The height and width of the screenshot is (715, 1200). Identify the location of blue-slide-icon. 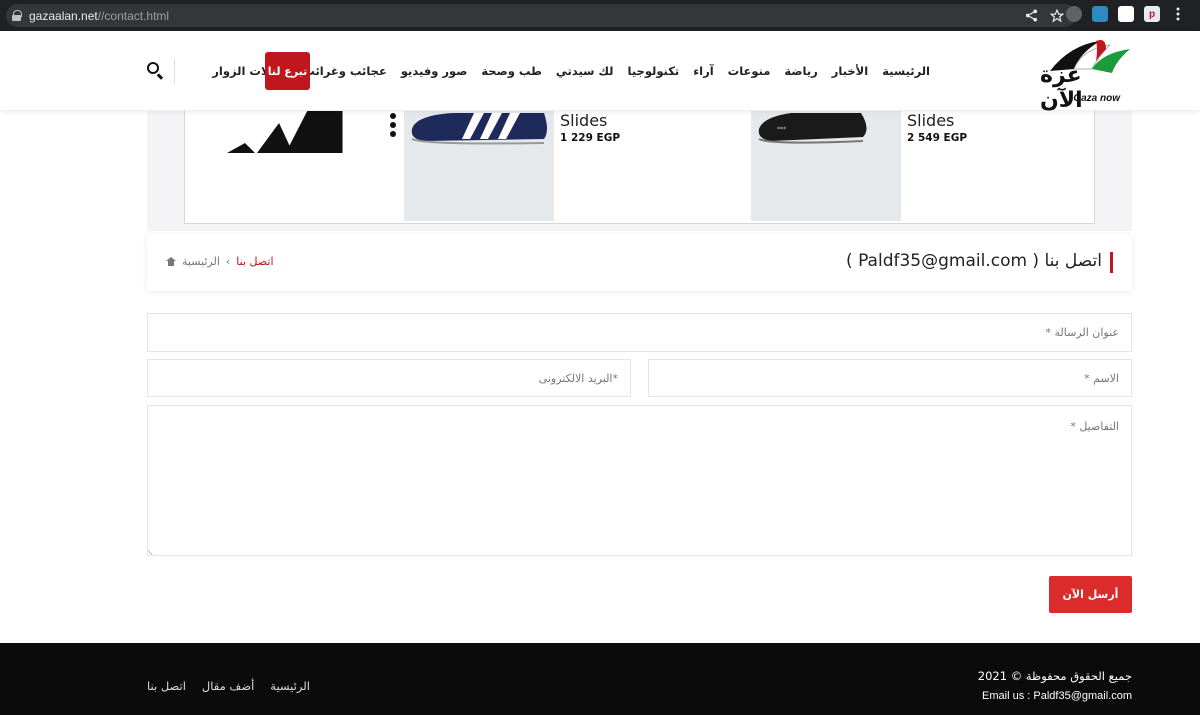
(479, 129).